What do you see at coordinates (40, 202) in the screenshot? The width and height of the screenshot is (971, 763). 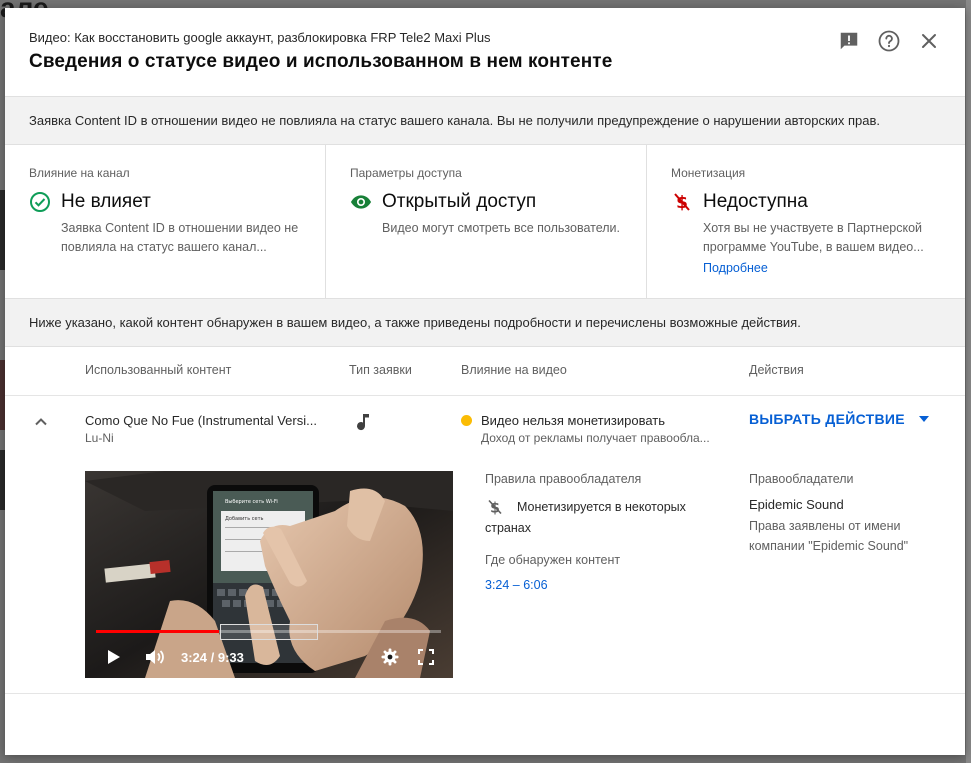 I see `check-circle-icon` at bounding box center [40, 202].